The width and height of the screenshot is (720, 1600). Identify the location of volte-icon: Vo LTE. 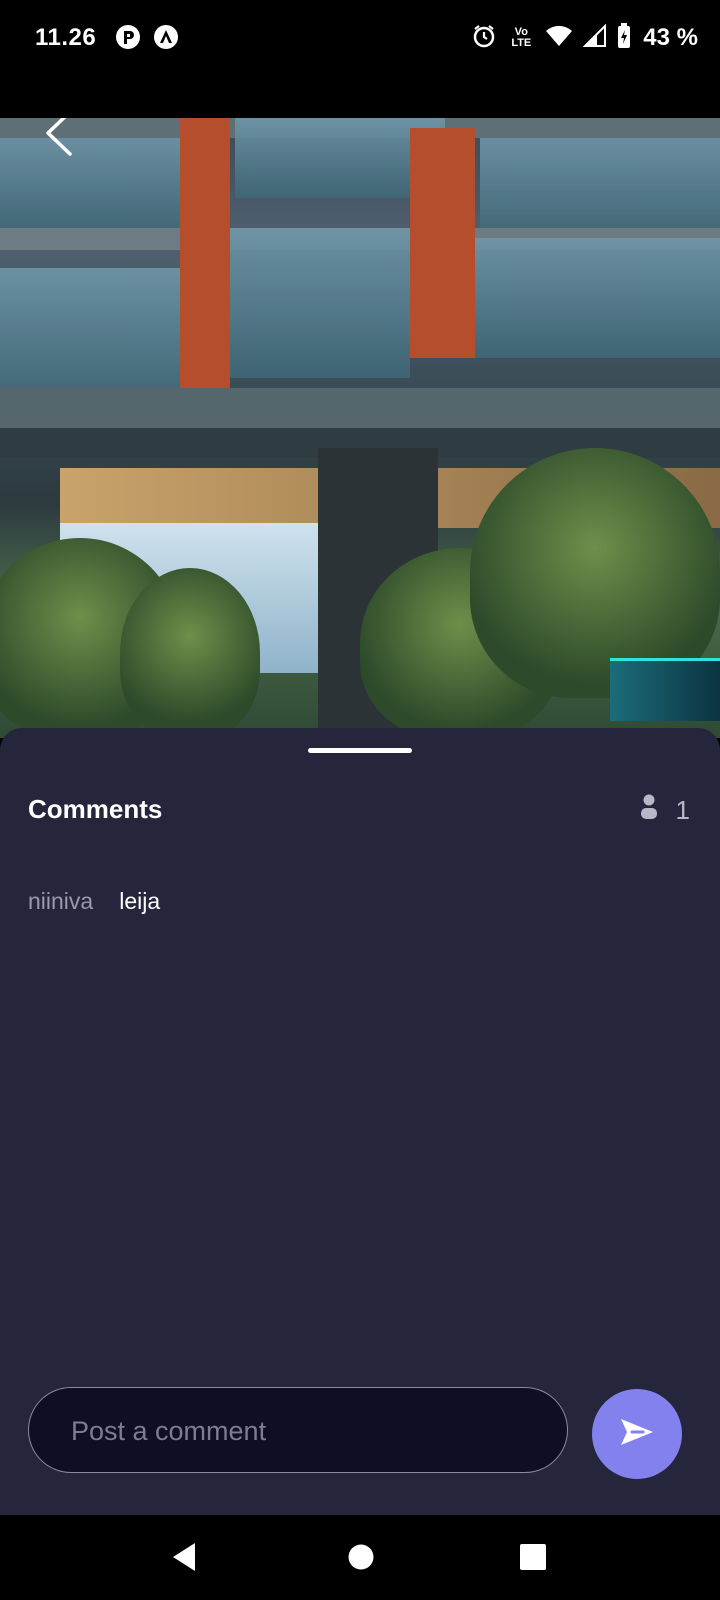
(521, 38).